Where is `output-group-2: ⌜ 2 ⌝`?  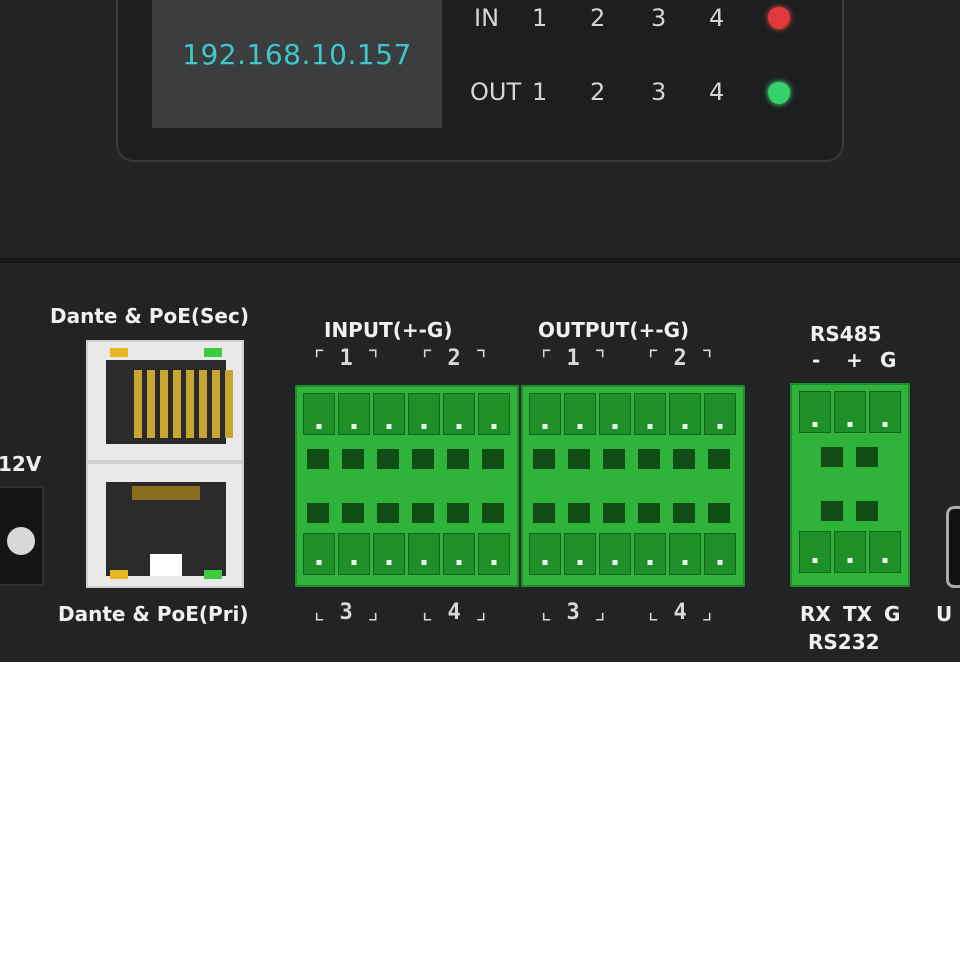 output-group-2: ⌜ 2 ⌝ is located at coordinates (680, 358).